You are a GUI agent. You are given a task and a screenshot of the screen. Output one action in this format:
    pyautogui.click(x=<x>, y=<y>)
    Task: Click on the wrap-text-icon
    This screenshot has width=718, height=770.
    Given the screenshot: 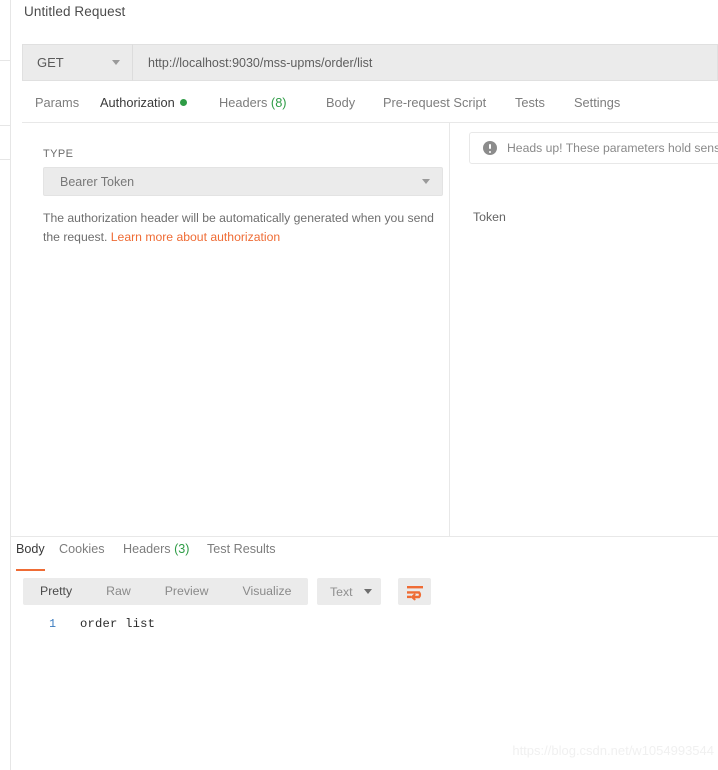 What is the action you would take?
    pyautogui.click(x=415, y=593)
    